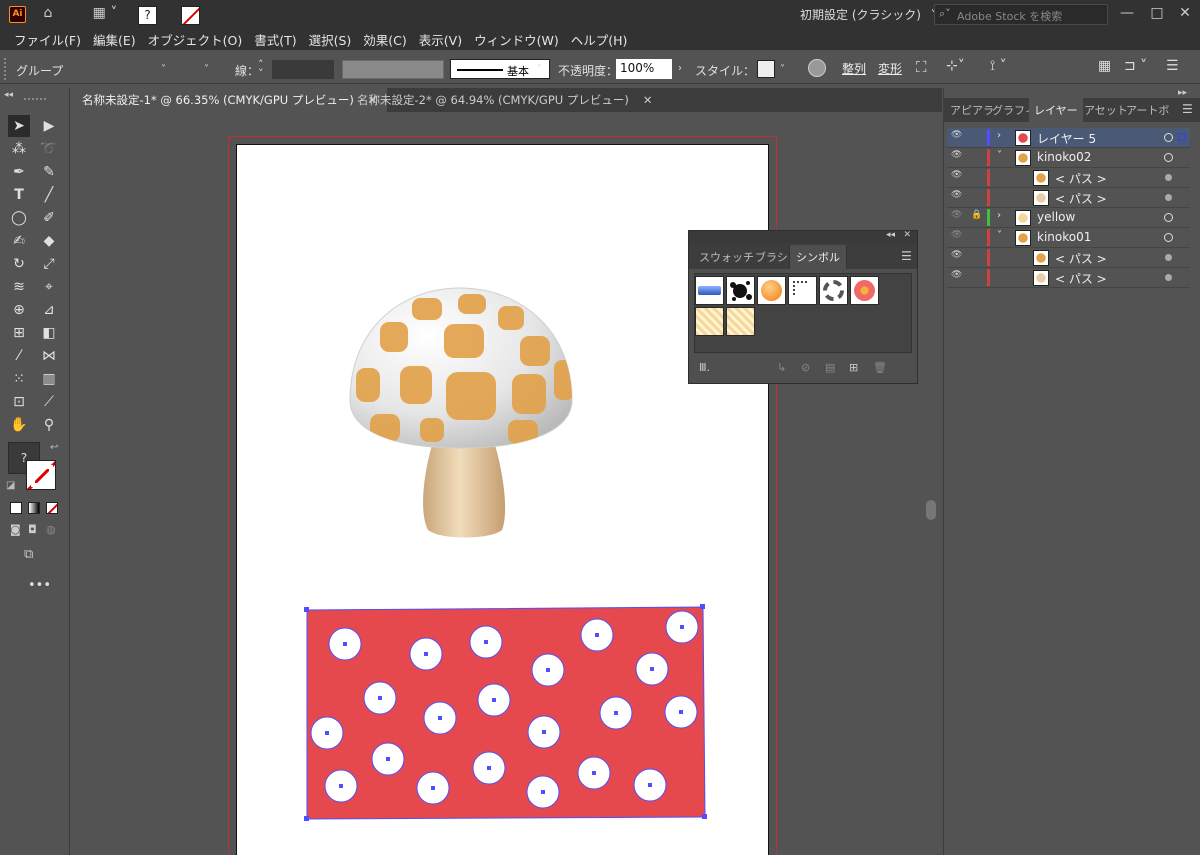  What do you see at coordinates (19, 333) in the screenshot?
I see `mesh-tool-icon: ⊞` at bounding box center [19, 333].